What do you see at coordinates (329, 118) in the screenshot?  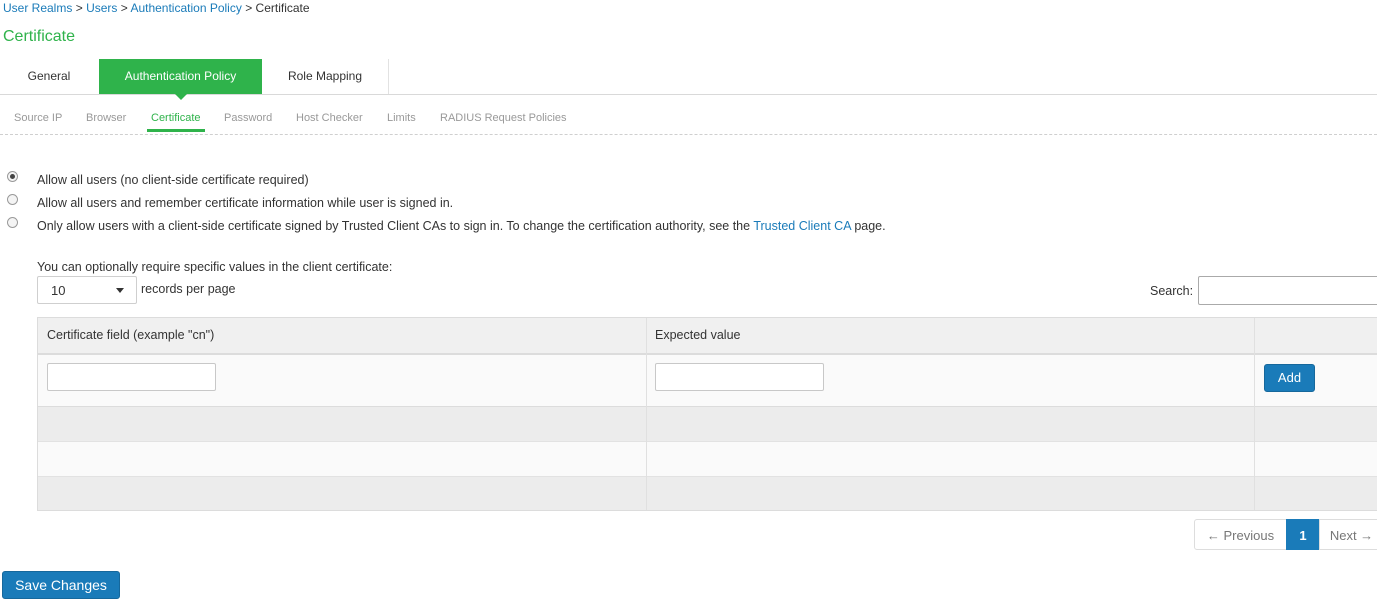 I see `subtab-host-checker: Host Checker` at bounding box center [329, 118].